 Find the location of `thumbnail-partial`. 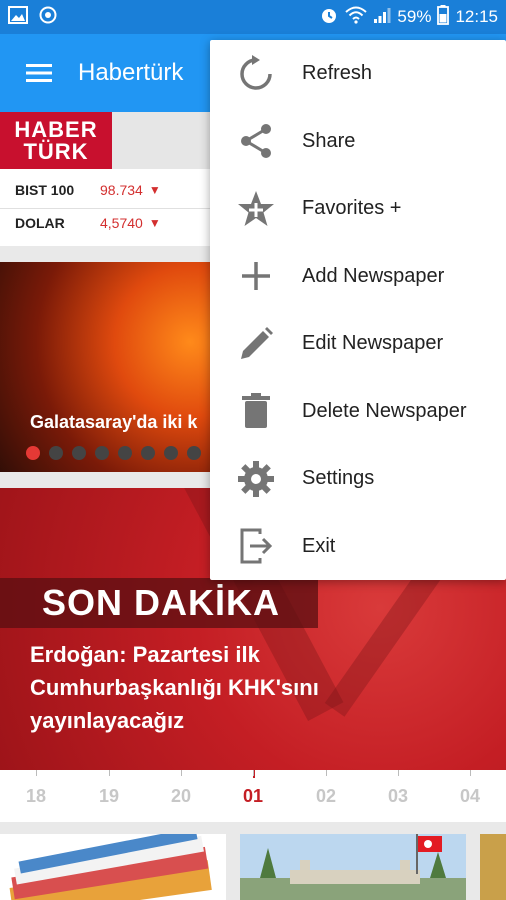

thumbnail-partial is located at coordinates (493, 867).